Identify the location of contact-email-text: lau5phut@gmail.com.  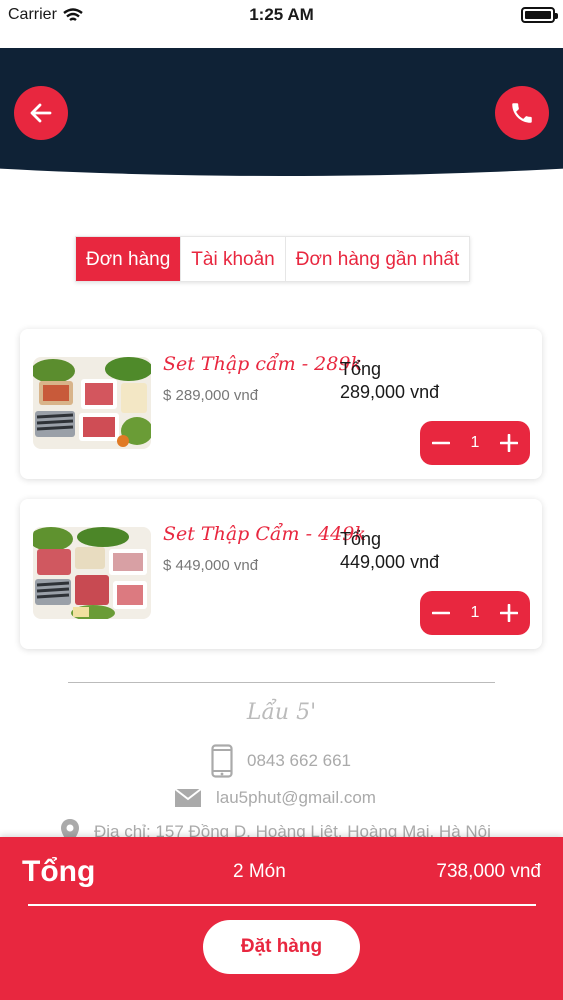
(296, 797).